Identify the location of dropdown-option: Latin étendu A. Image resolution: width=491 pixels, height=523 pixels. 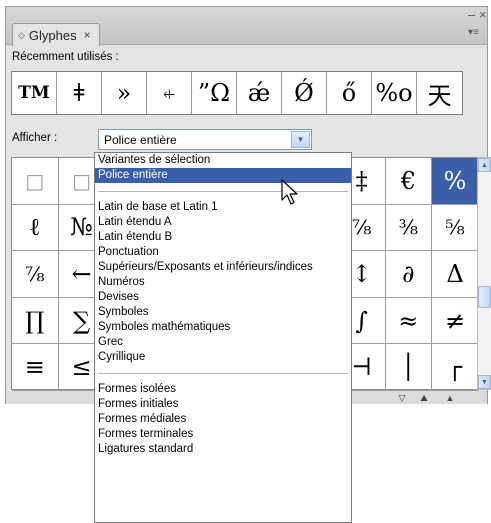
(223, 222).